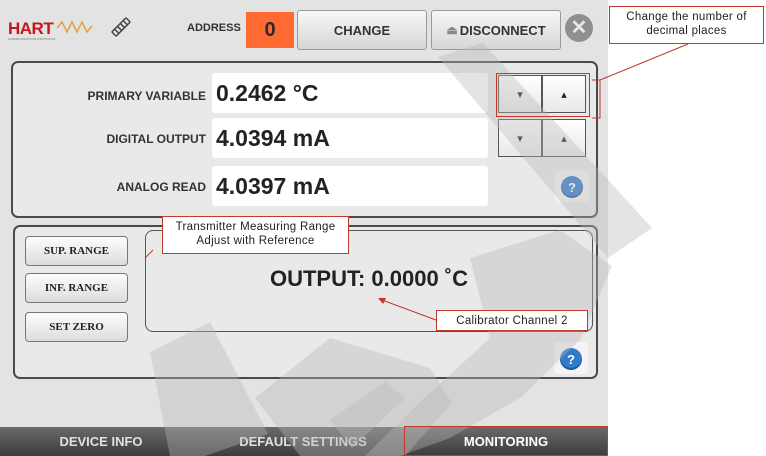 This screenshot has width=766, height=456. I want to click on annotation-range-line2: Adjust with Reference, so click(255, 241).